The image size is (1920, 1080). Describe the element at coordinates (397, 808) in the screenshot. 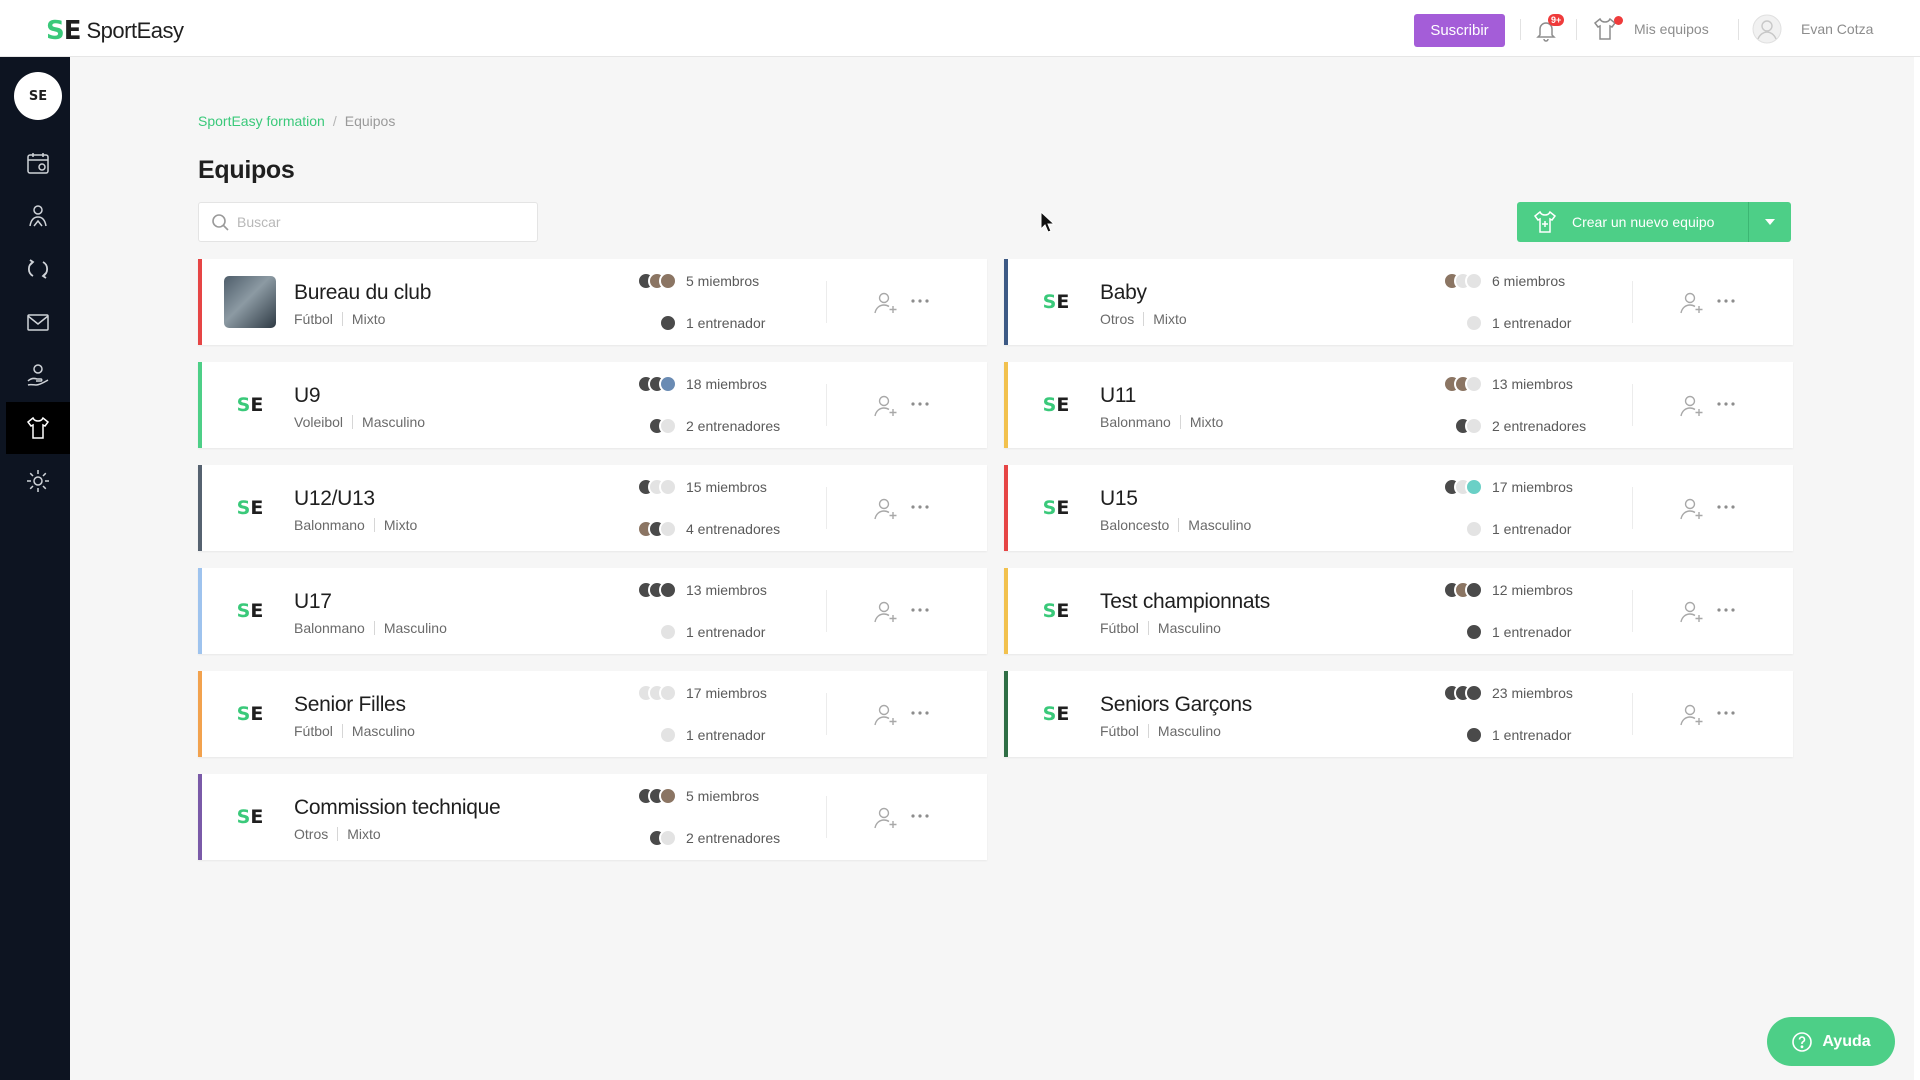

I see `team-name: Commission technique` at that location.